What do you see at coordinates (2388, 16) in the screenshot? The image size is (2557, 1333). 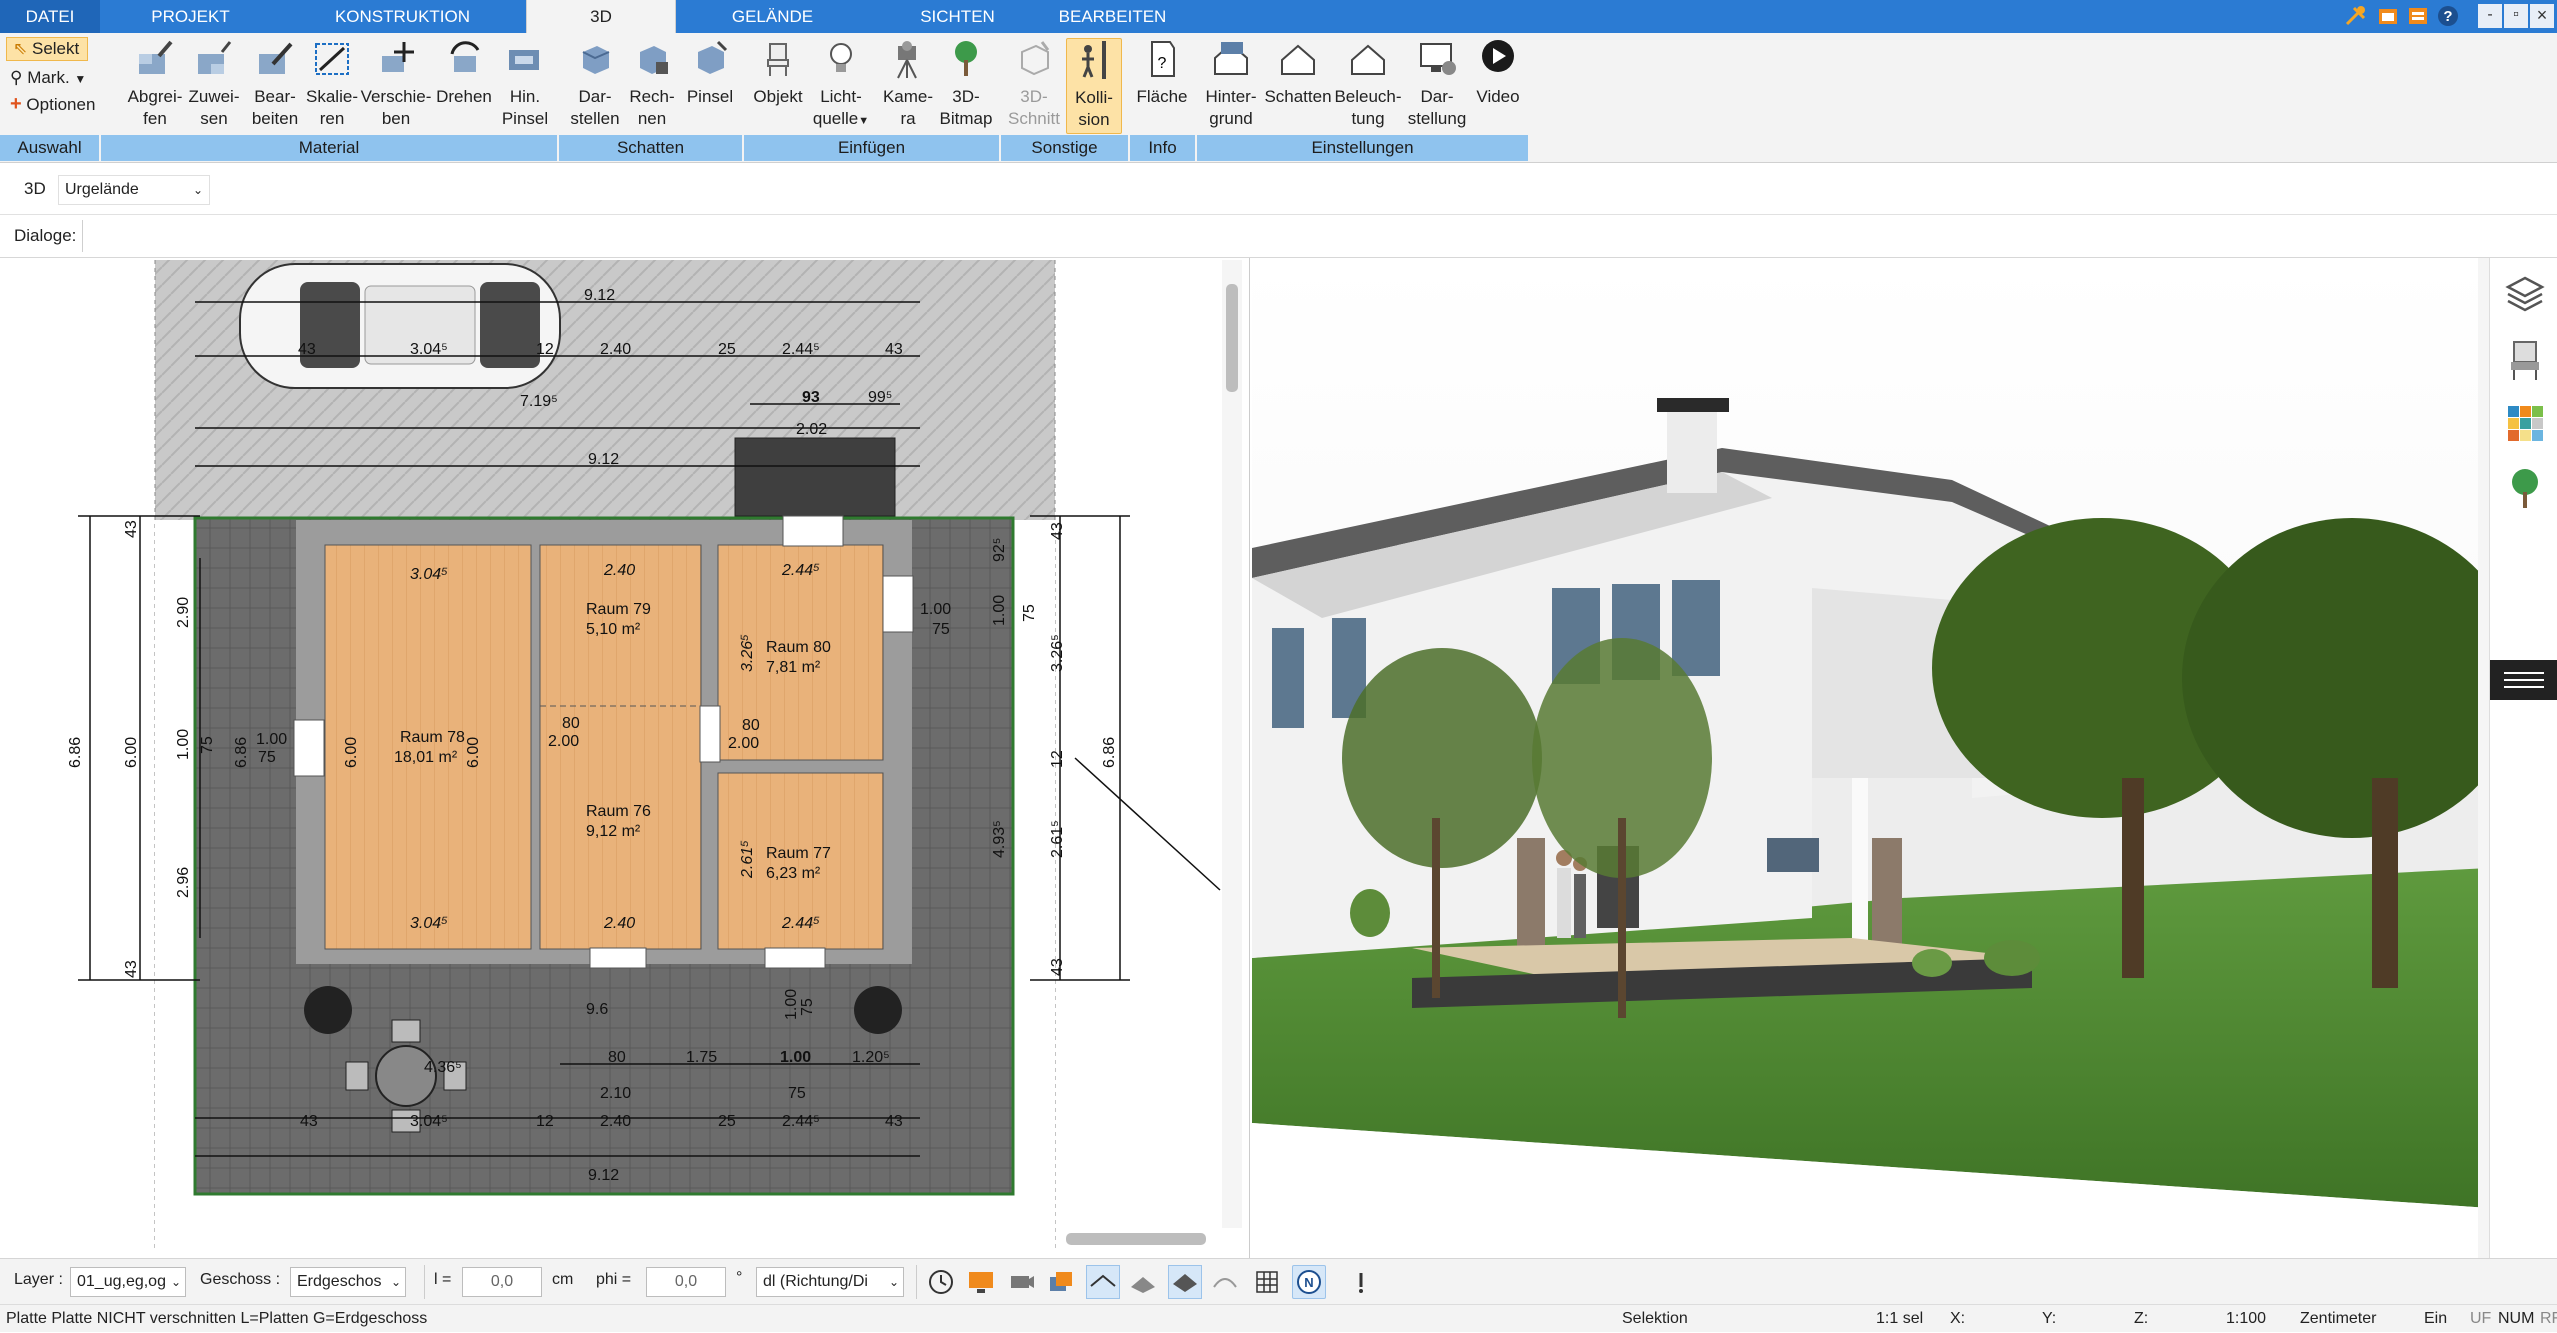 I see `window-icon` at bounding box center [2388, 16].